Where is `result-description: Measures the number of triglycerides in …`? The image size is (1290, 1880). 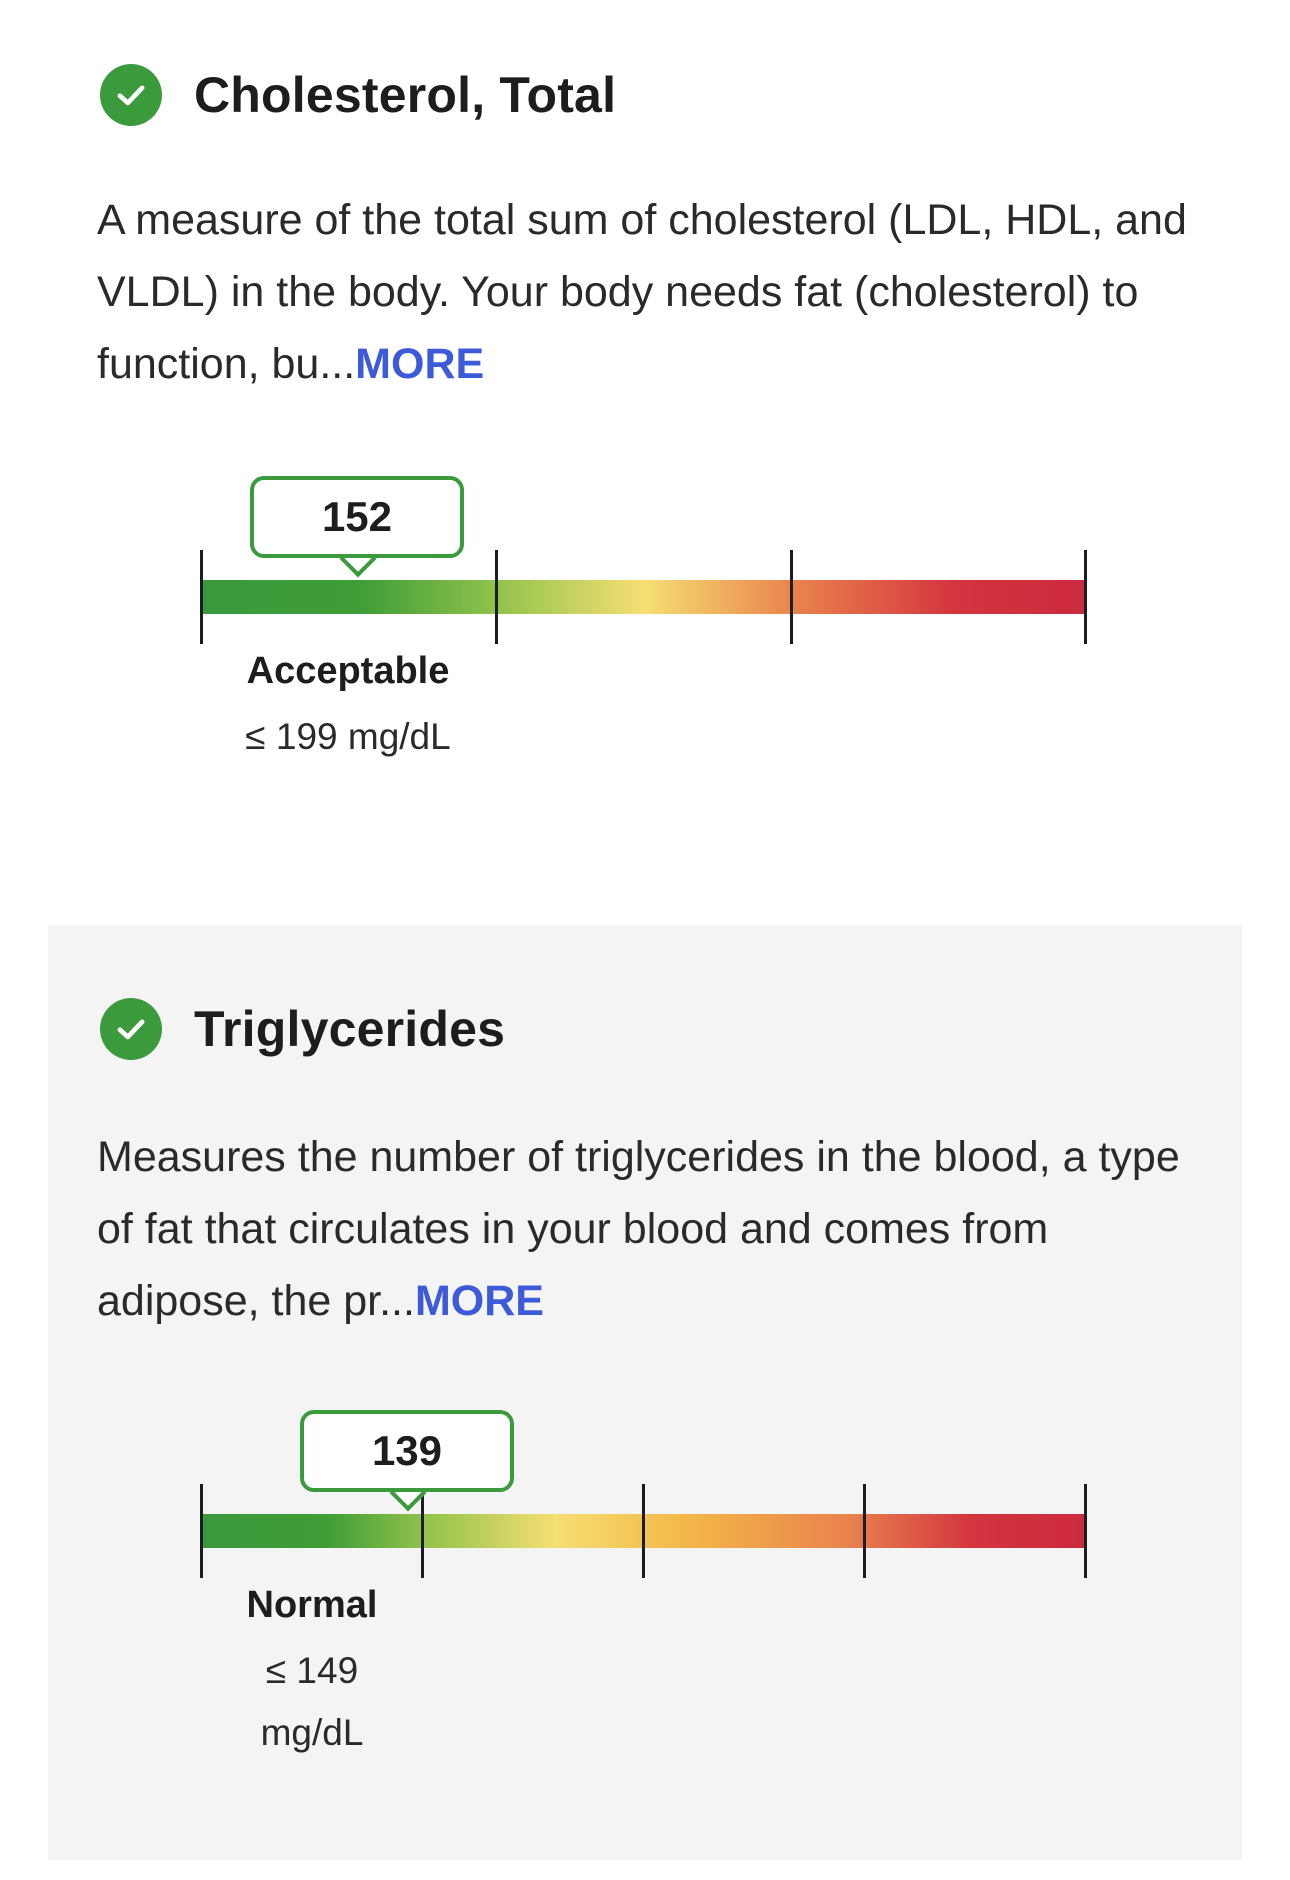
result-description: Measures the number of triglycerides in … is located at coordinates (647, 1229).